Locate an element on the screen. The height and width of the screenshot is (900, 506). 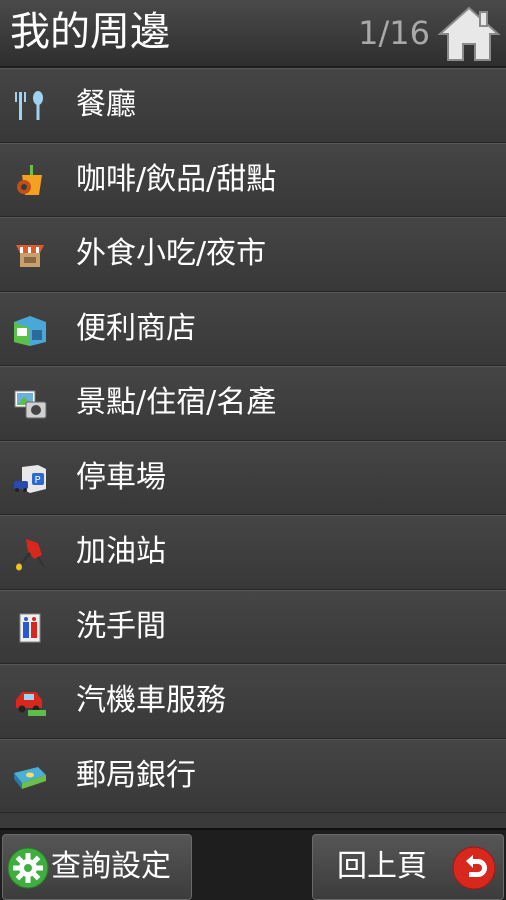
settings-label: 查詢設定 is located at coordinates (111, 866).